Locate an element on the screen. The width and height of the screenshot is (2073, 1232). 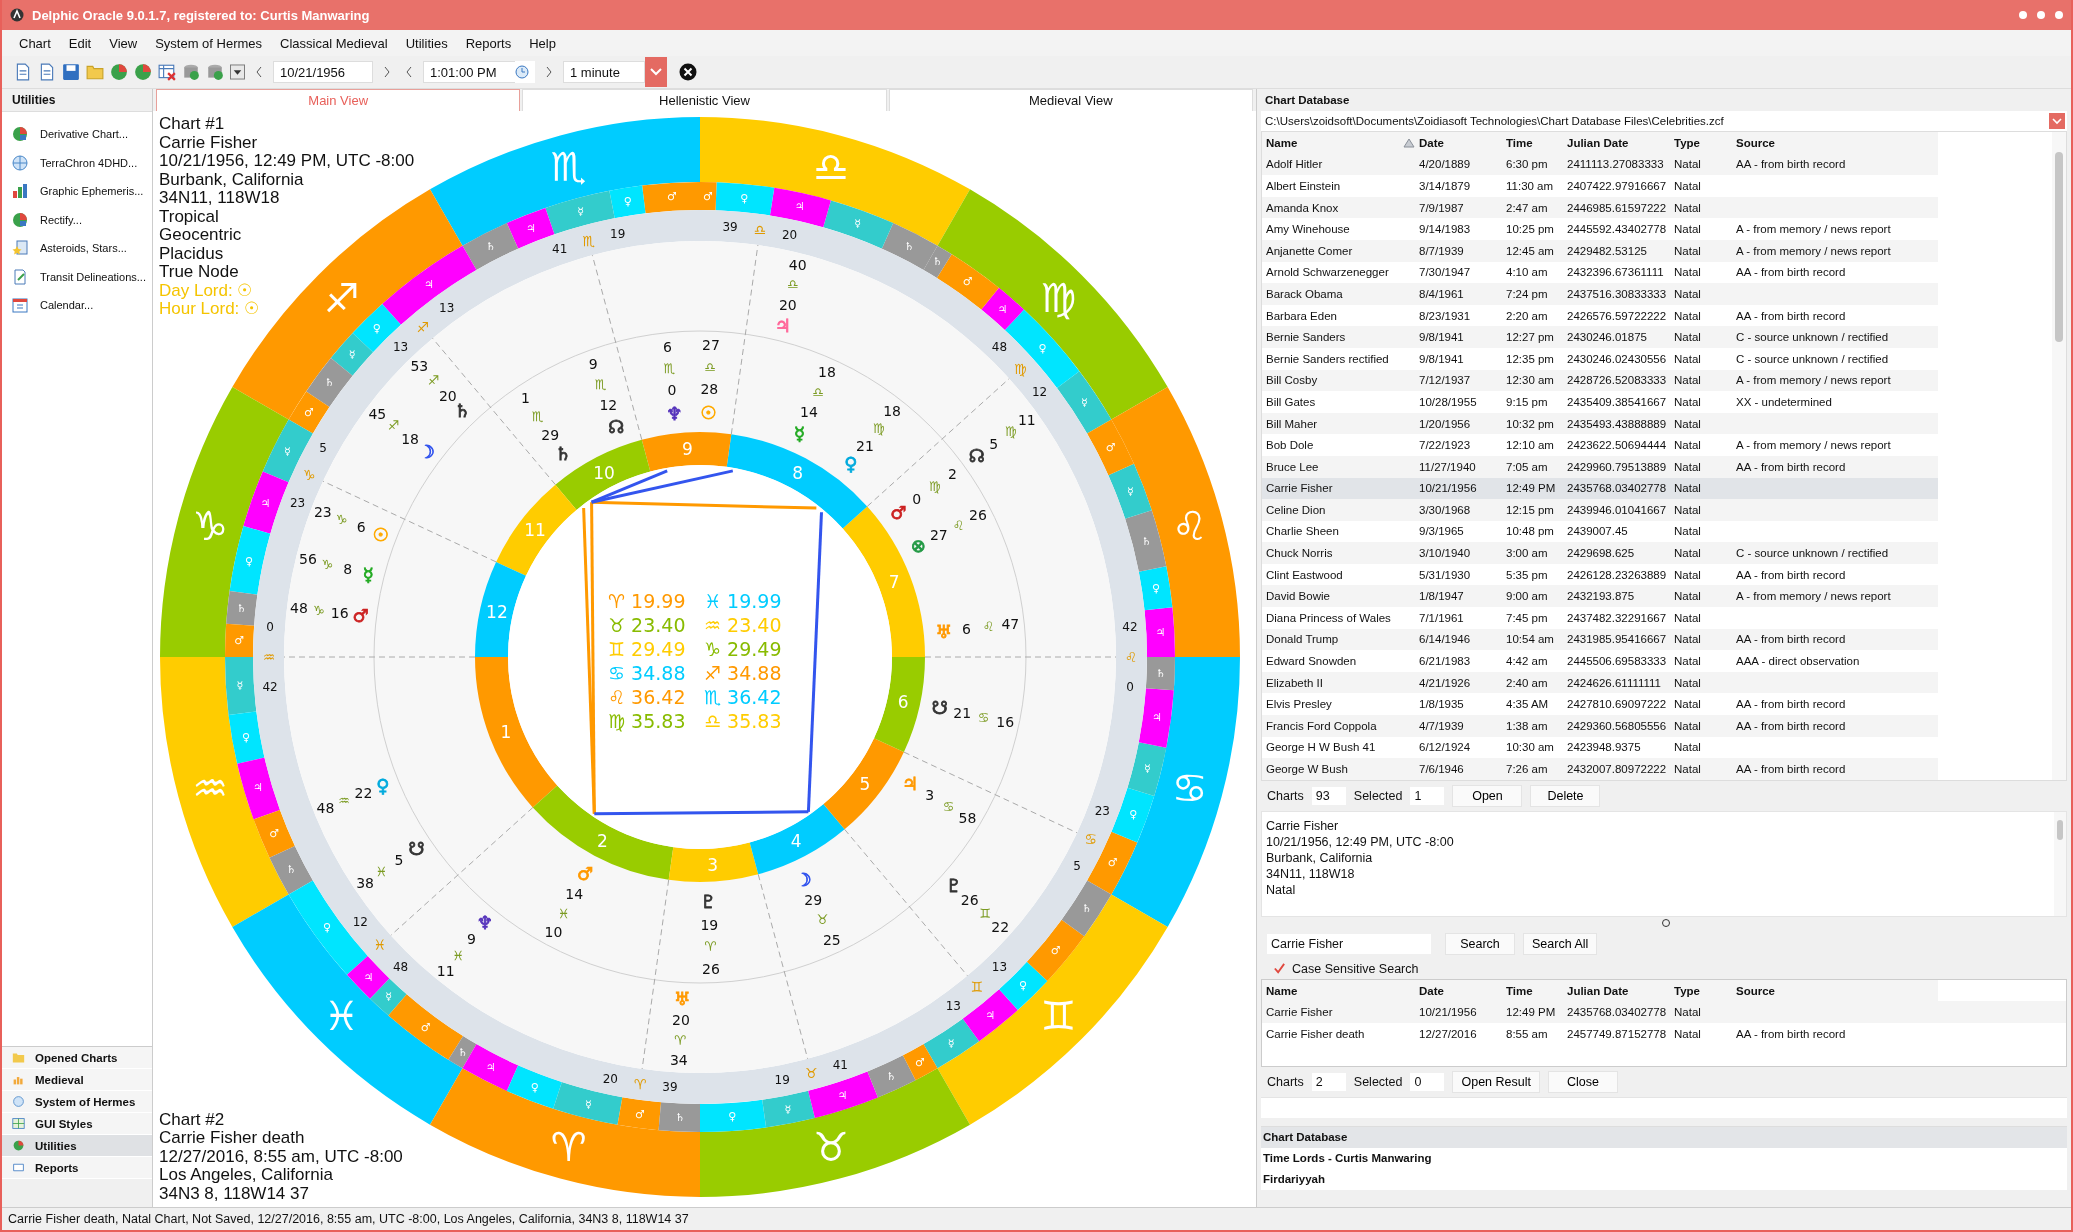
table-row: George W Bush 7/6/1946 7:26 am 2432007.80972222 Natal AA - from birth record is located at coordinates (1600, 769).